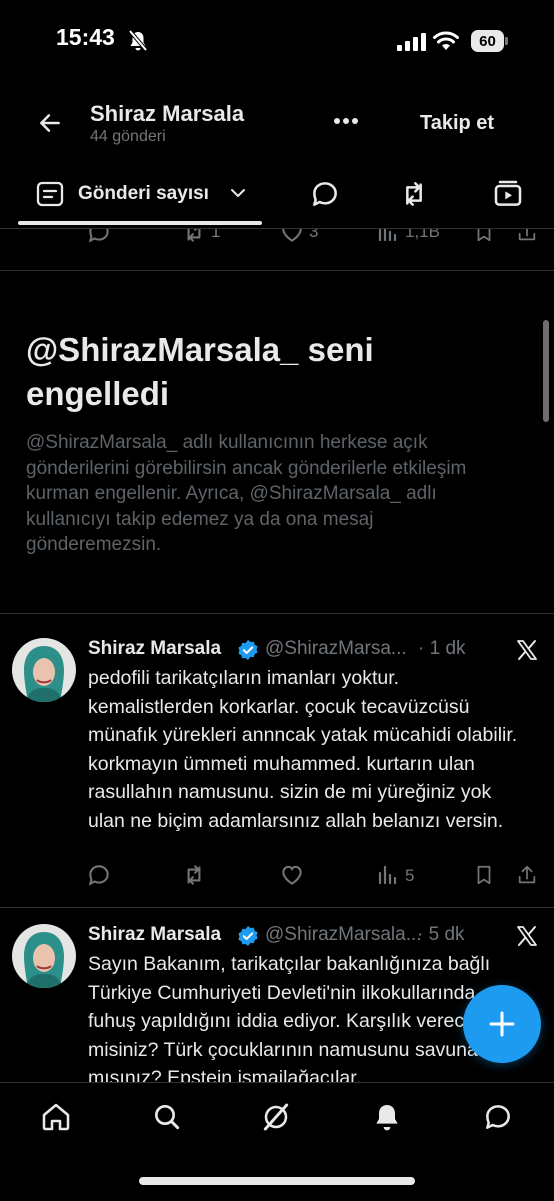  Describe the element at coordinates (200, 371) in the screenshot. I see `blocked-title: @ShirazMarsala_ seni engelledi` at that location.